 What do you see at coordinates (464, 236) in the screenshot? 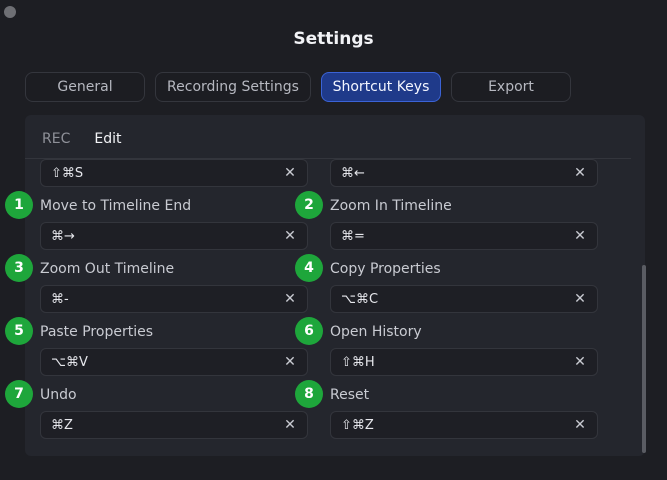
I see `shortcut-field: ⌘= ✕` at bounding box center [464, 236].